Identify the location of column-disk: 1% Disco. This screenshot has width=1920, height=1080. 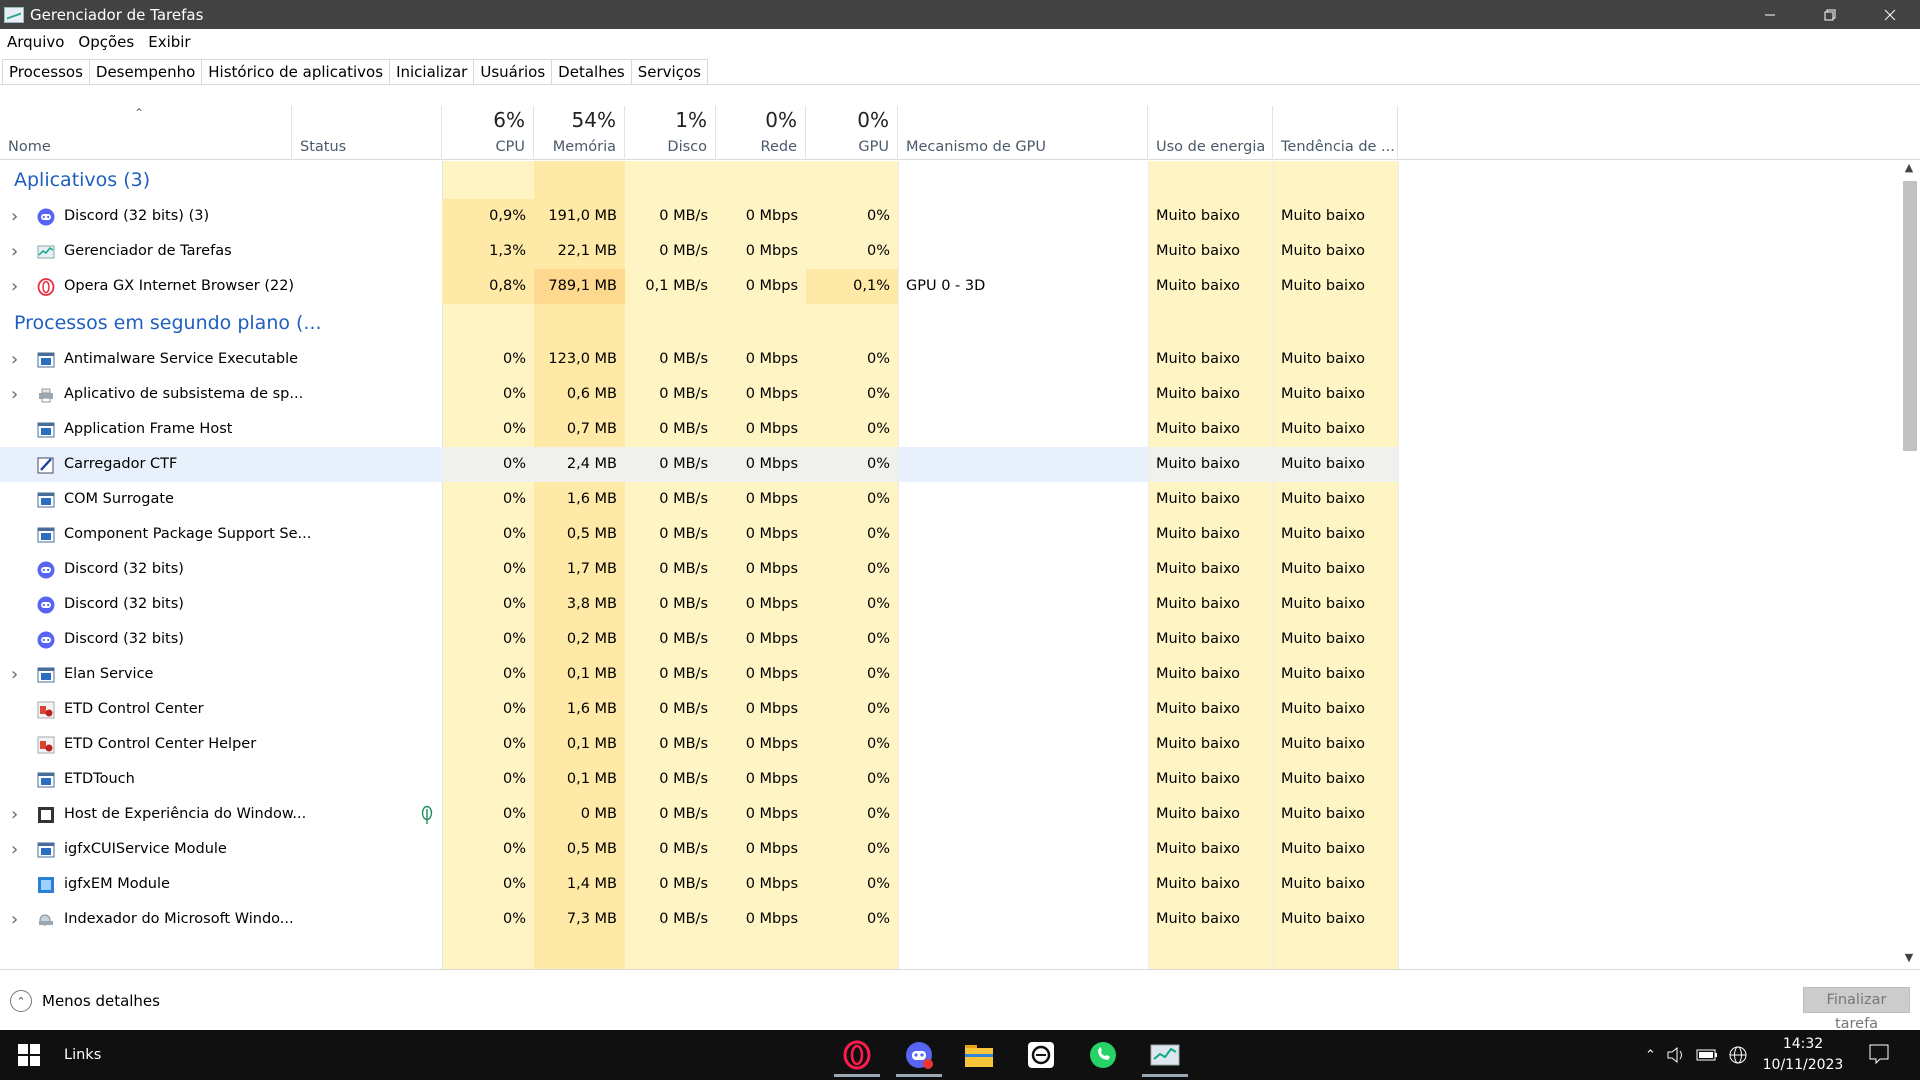
(670, 133).